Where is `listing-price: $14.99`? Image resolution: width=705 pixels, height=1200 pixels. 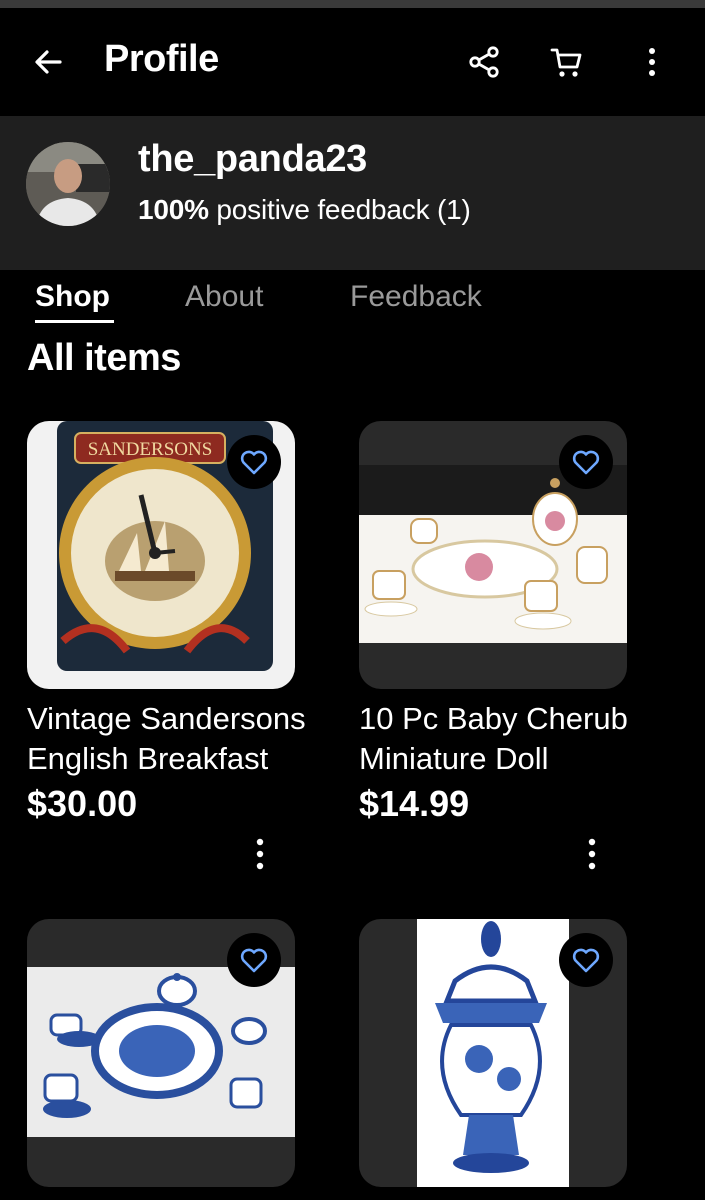 listing-price: $14.99 is located at coordinates (414, 803).